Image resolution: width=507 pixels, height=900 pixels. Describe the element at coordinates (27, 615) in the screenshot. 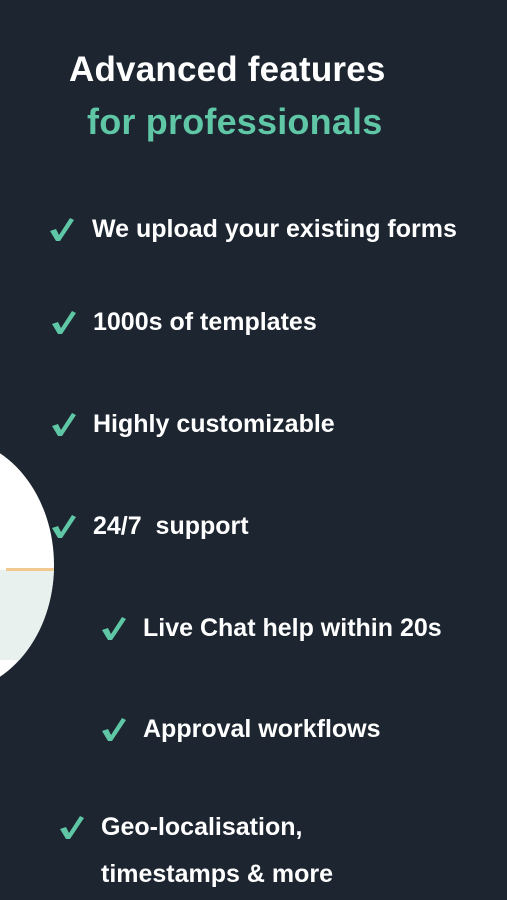

I see `preview-band` at that location.